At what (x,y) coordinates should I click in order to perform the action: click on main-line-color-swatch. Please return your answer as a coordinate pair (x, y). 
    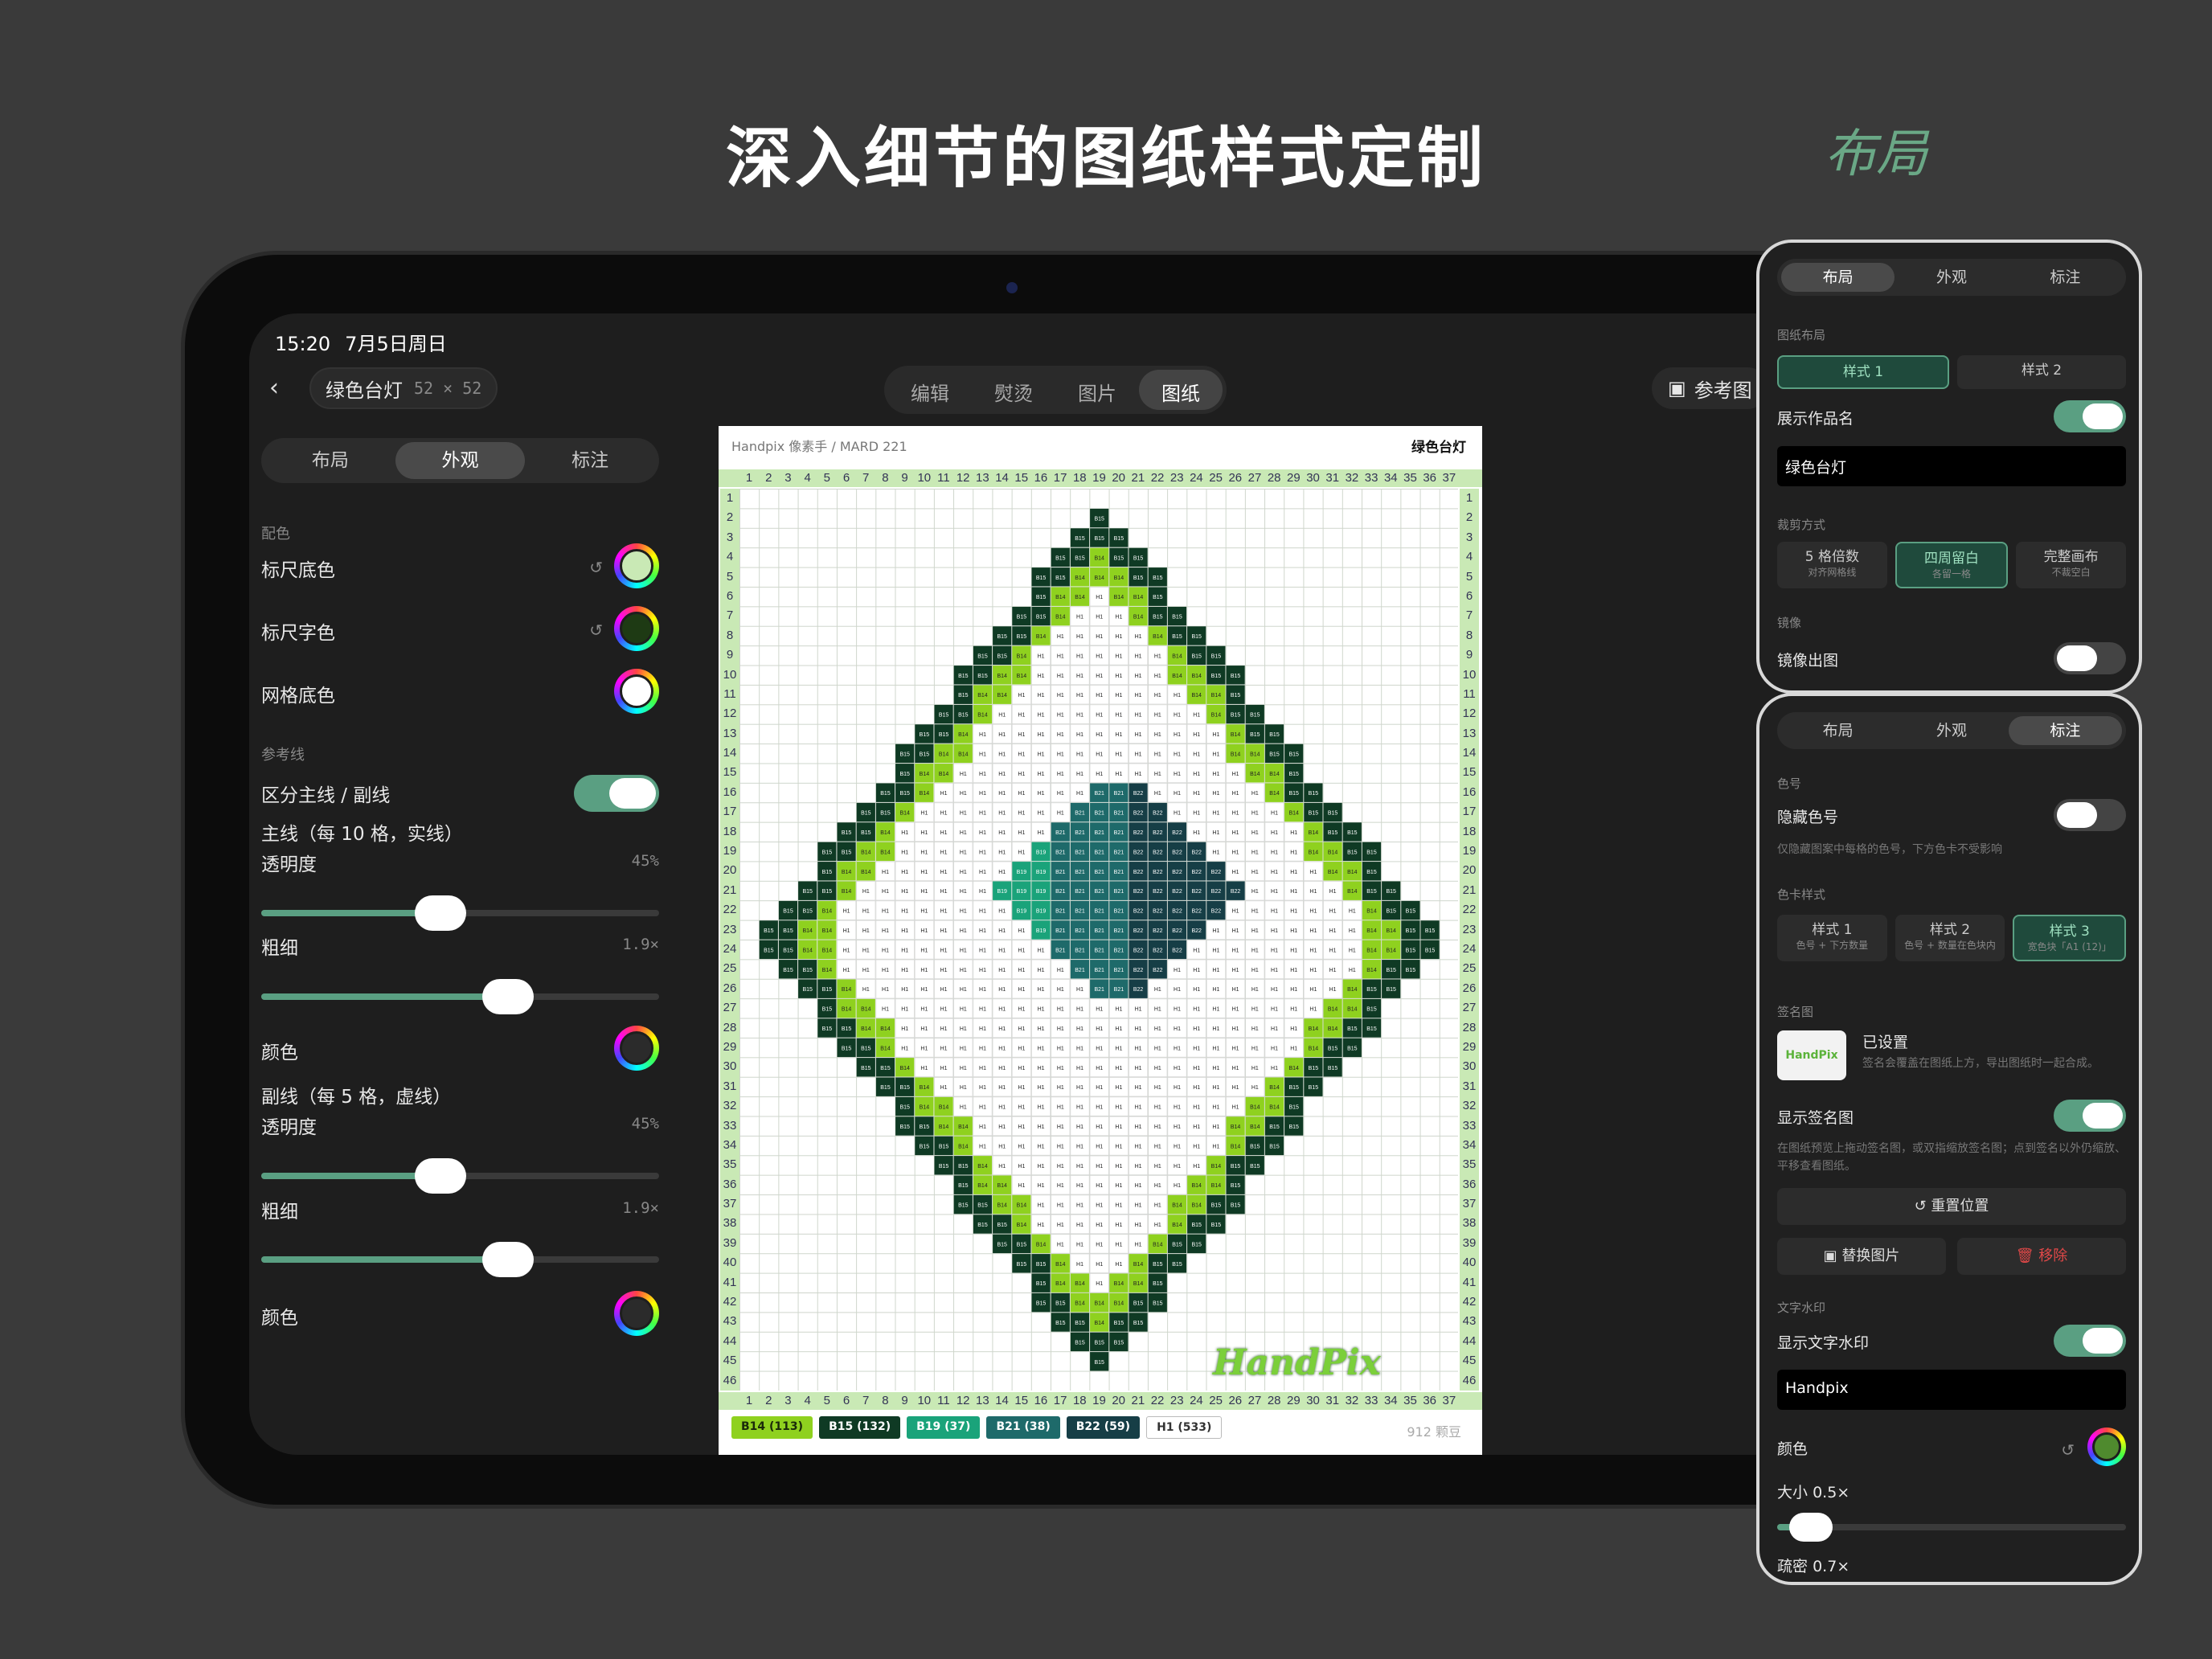
    Looking at the image, I should click on (636, 1048).